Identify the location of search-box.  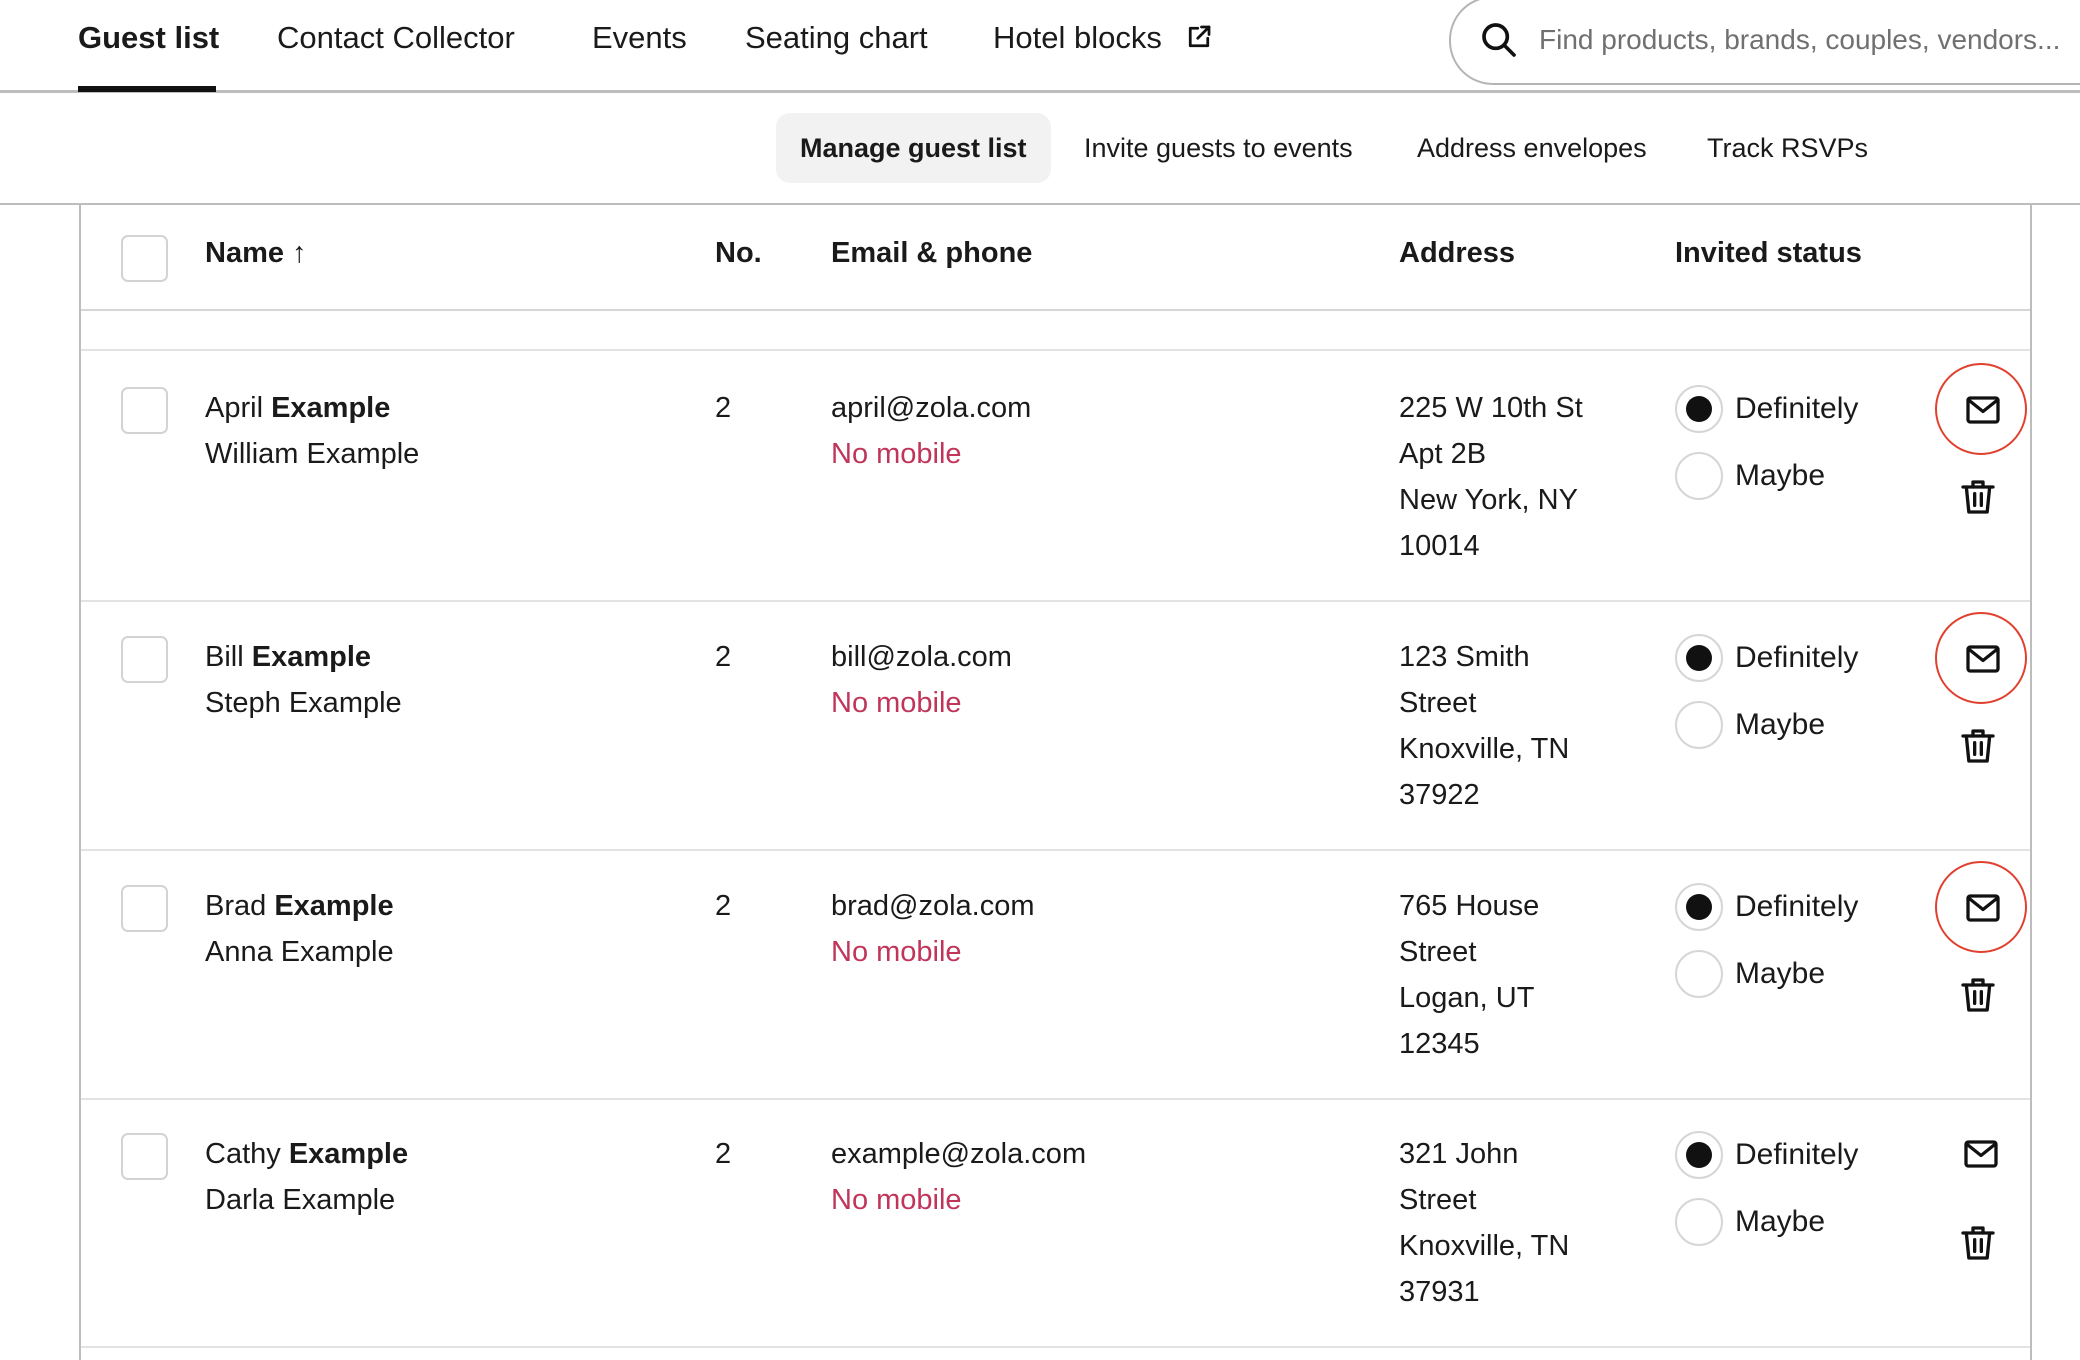
(1764, 42).